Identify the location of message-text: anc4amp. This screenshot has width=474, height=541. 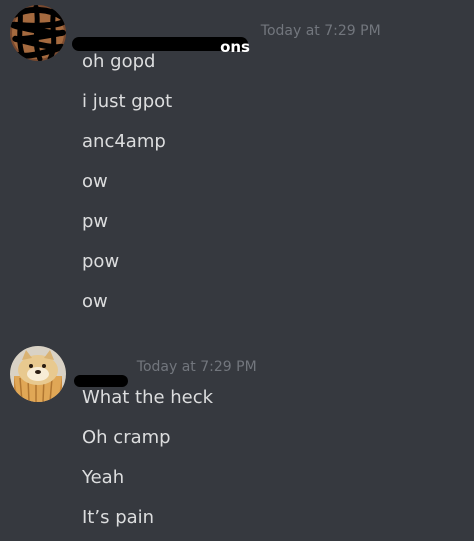
(124, 141).